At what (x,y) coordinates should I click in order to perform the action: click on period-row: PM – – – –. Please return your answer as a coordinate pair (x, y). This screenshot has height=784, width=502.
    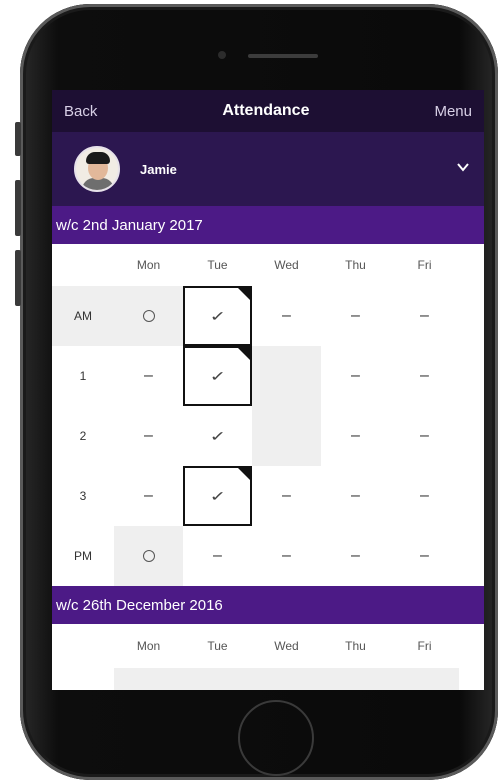
    Looking at the image, I should click on (268, 556).